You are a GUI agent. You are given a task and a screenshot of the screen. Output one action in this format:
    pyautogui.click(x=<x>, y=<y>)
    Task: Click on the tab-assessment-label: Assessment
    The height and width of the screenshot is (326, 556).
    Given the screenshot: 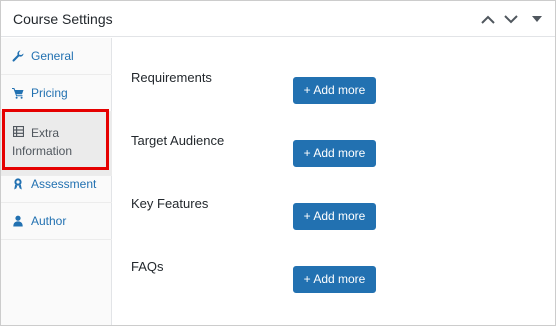 What is the action you would take?
    pyautogui.click(x=64, y=184)
    